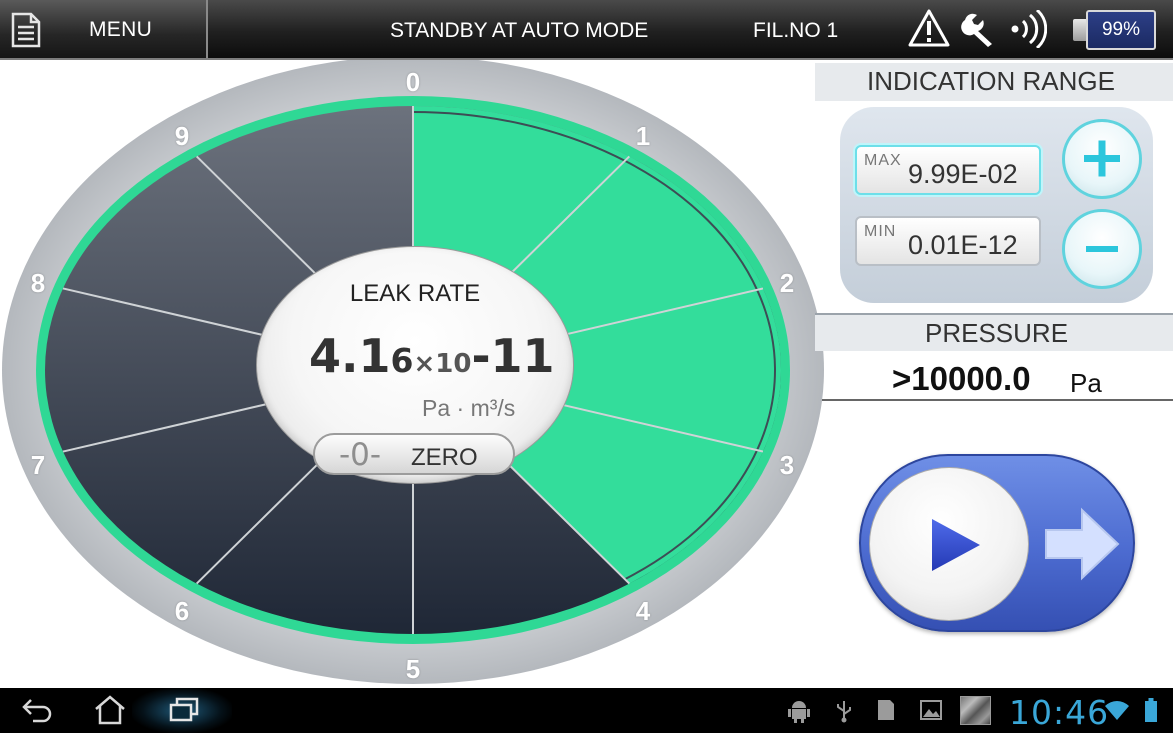  Describe the element at coordinates (413, 669) in the screenshot. I see `dial-number-5: 5` at that location.